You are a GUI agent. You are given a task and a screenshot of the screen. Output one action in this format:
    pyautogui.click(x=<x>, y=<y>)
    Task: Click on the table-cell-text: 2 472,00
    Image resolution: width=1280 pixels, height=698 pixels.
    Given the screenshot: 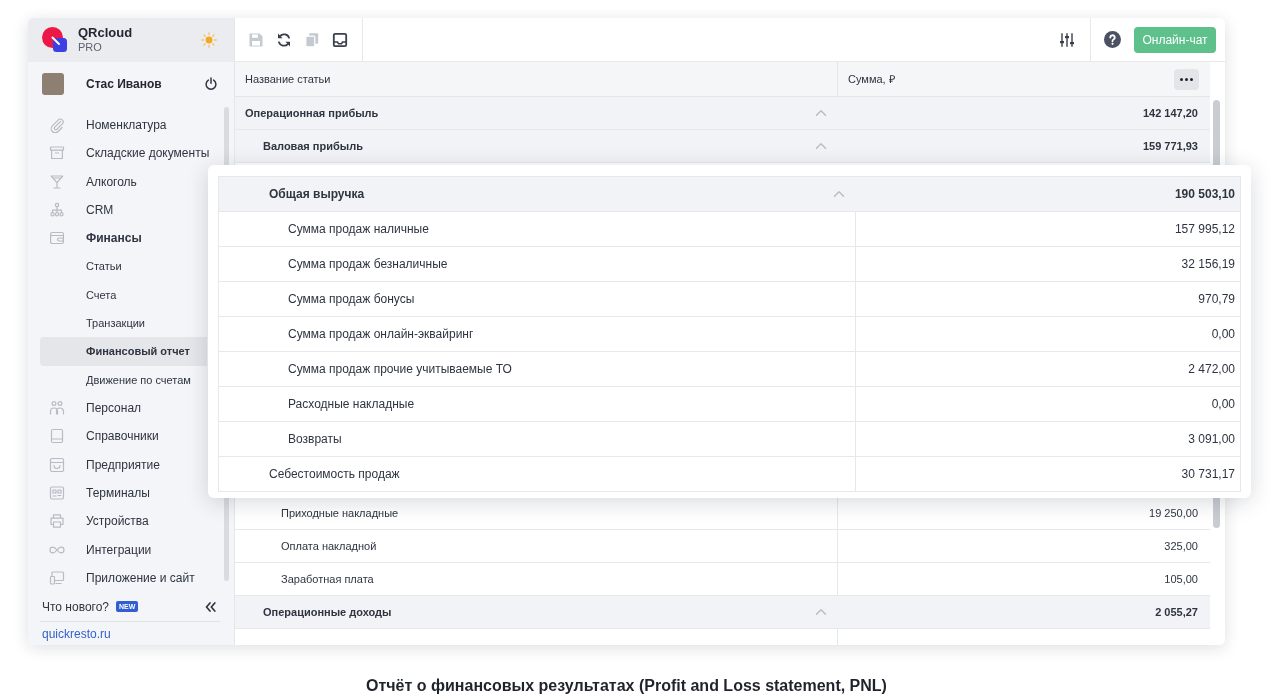 What is the action you would take?
    pyautogui.click(x=1211, y=369)
    